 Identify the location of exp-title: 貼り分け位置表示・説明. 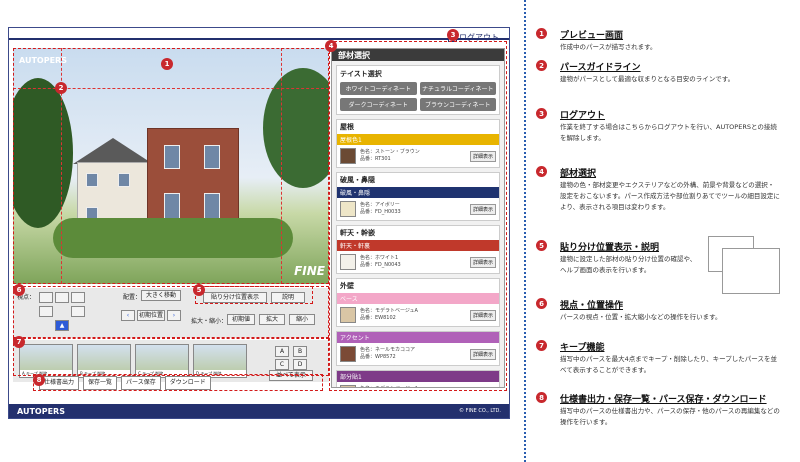
(610, 248).